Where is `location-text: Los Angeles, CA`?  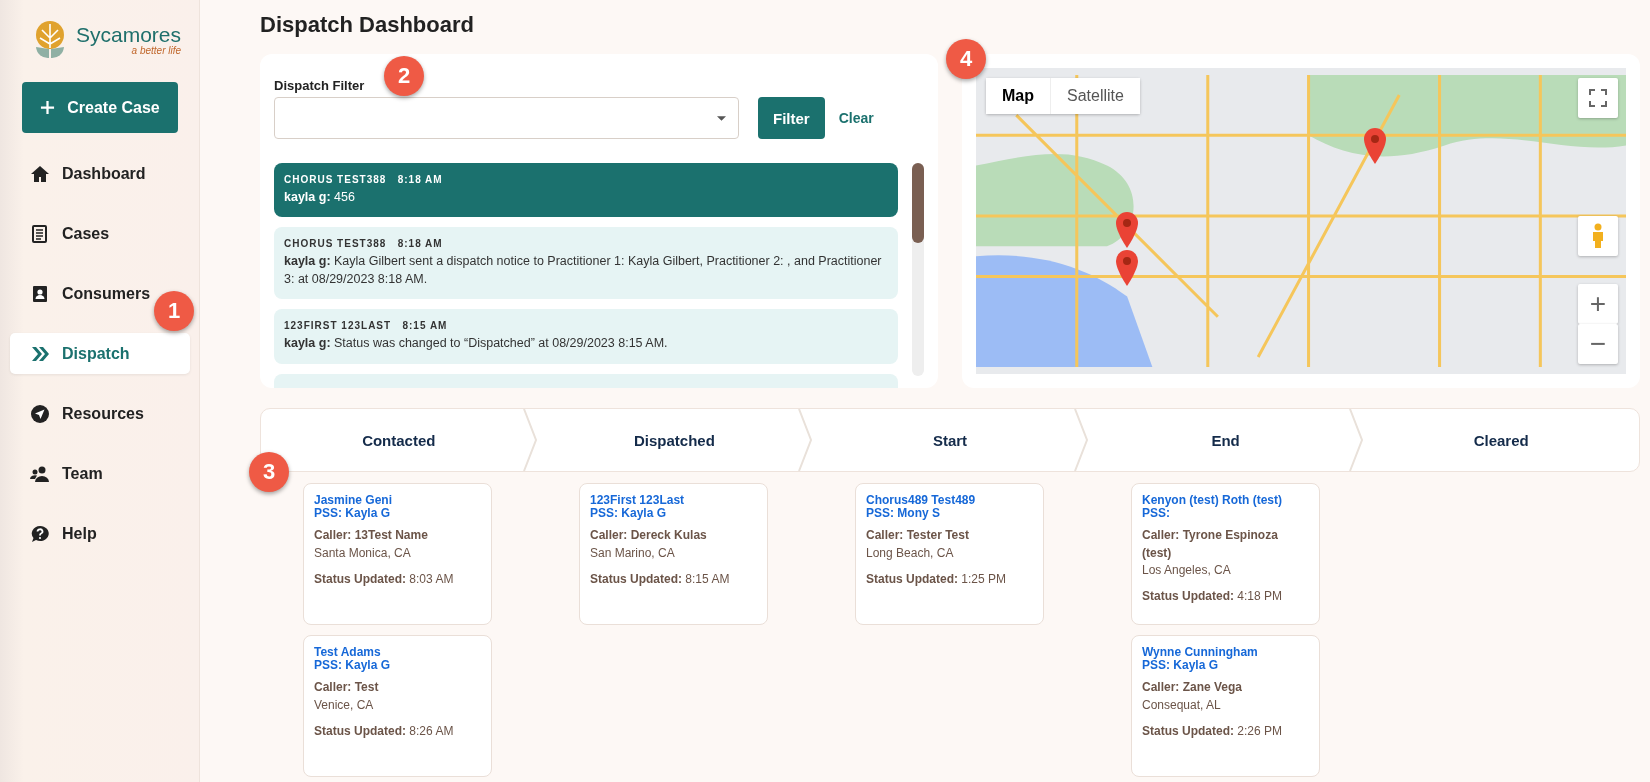 location-text: Los Angeles, CA is located at coordinates (1187, 570).